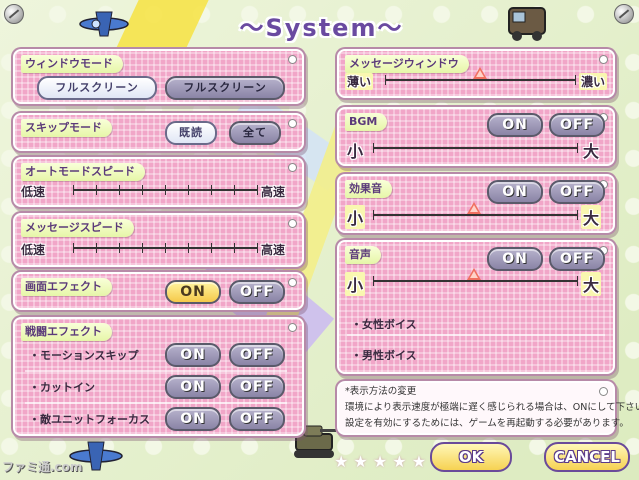 This screenshot has width=639, height=480. Describe the element at coordinates (527, 24) in the screenshot. I see `truck-icon` at that location.